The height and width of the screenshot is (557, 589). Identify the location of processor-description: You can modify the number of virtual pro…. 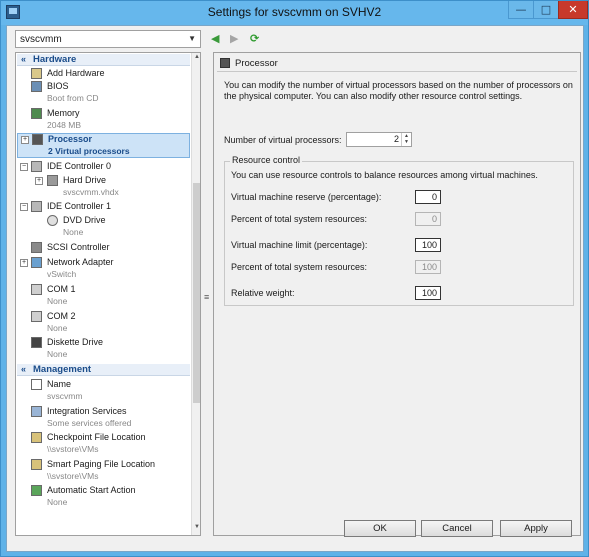
(398, 90).